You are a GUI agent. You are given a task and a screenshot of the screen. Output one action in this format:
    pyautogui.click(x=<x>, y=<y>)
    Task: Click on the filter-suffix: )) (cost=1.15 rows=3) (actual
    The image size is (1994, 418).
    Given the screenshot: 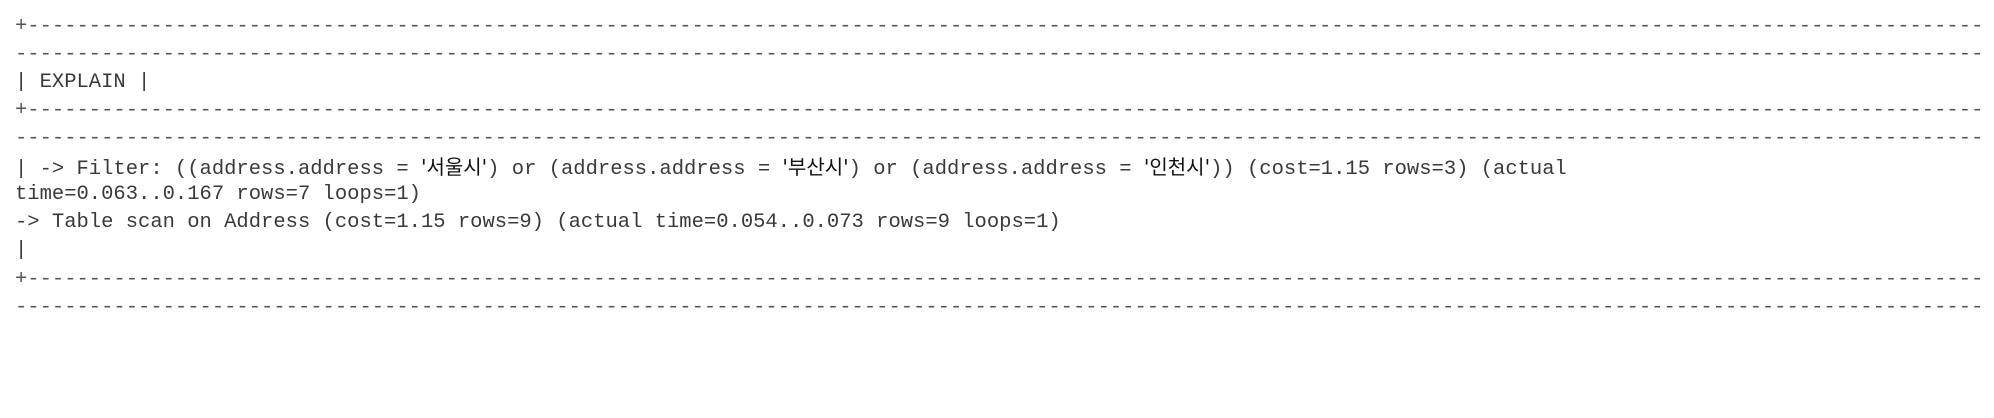 What is the action you would take?
    pyautogui.click(x=1388, y=169)
    